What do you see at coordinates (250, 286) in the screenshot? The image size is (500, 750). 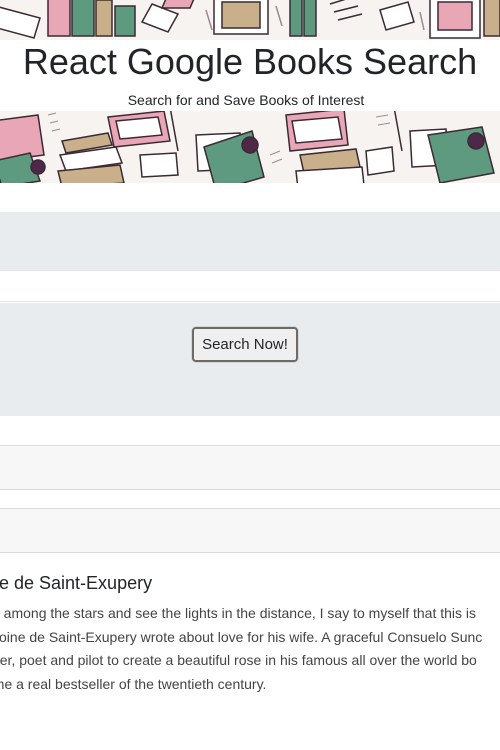 I see `search-input` at bounding box center [250, 286].